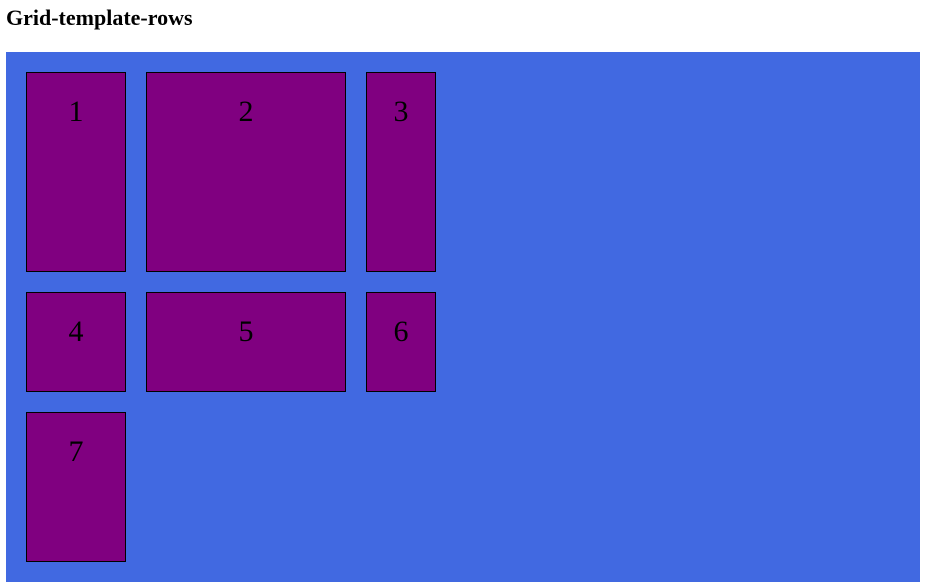 This screenshot has width=928, height=586. I want to click on grid-item-1: 1, so click(76, 172).